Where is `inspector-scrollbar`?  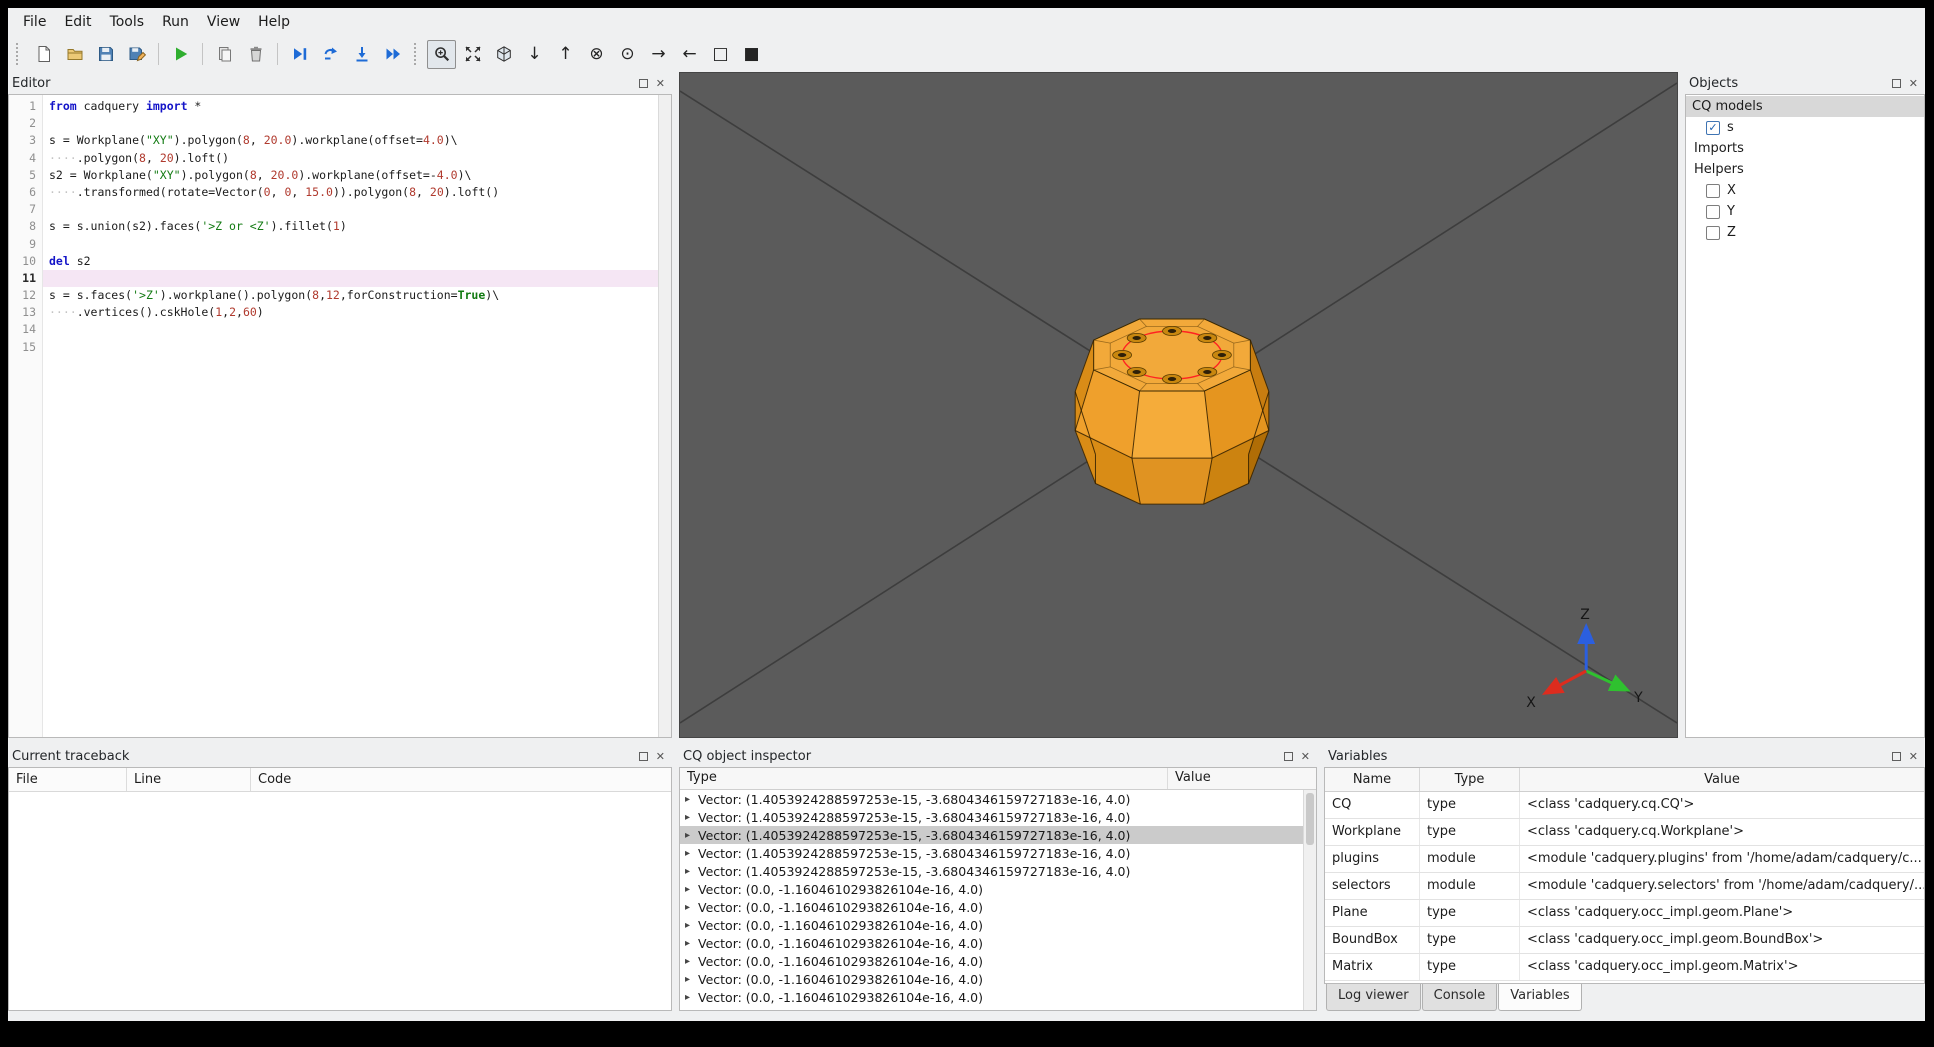 inspector-scrollbar is located at coordinates (1309, 900).